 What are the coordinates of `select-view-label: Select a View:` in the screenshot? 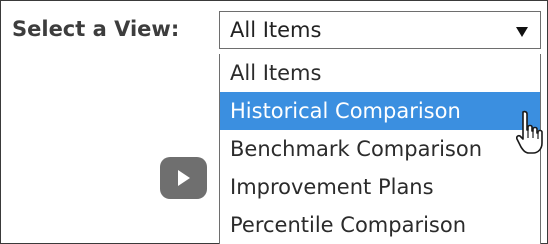 It's located at (96, 29).